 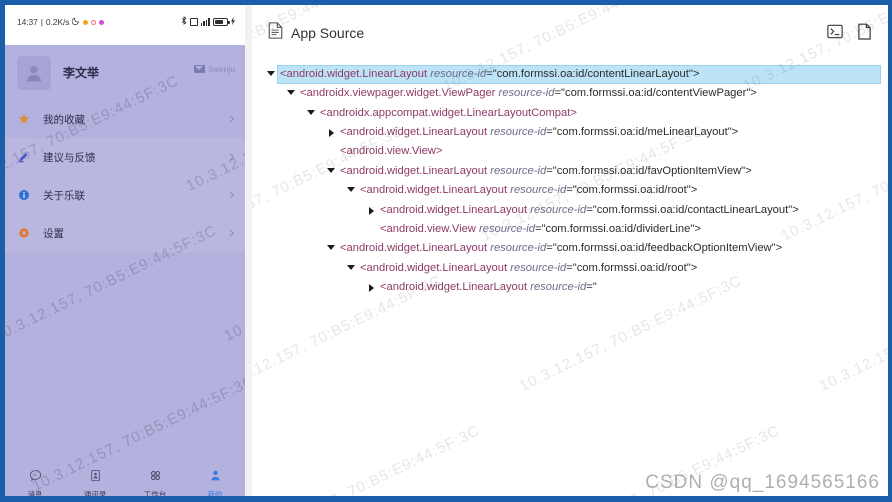 What do you see at coordinates (221, 21) in the screenshot?
I see `battery-icon` at bounding box center [221, 21].